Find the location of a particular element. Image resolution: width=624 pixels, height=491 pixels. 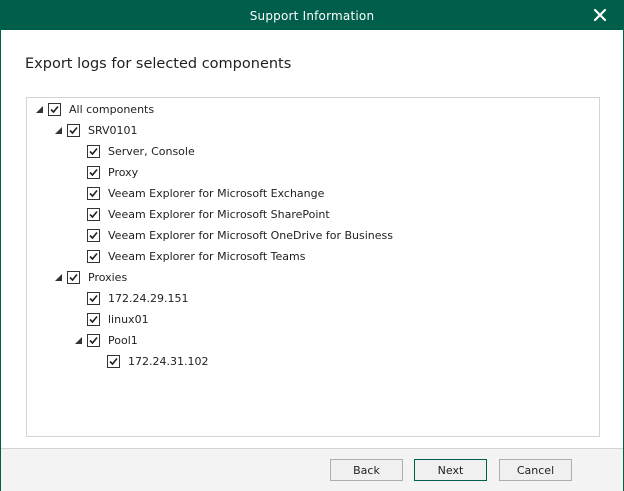

tree-node-pool: Pool1 is located at coordinates (106, 340).